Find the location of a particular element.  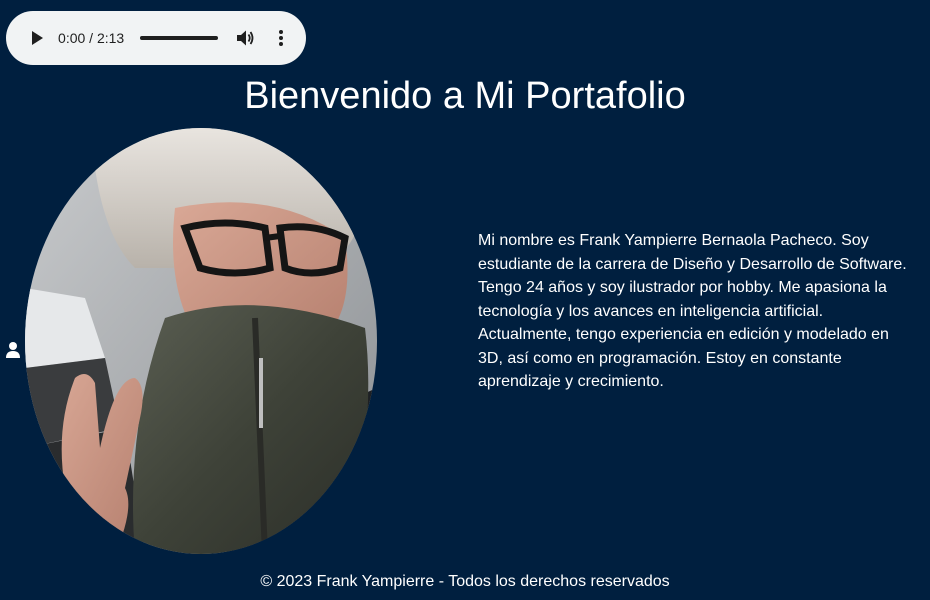

volume-icon is located at coordinates (245, 38).